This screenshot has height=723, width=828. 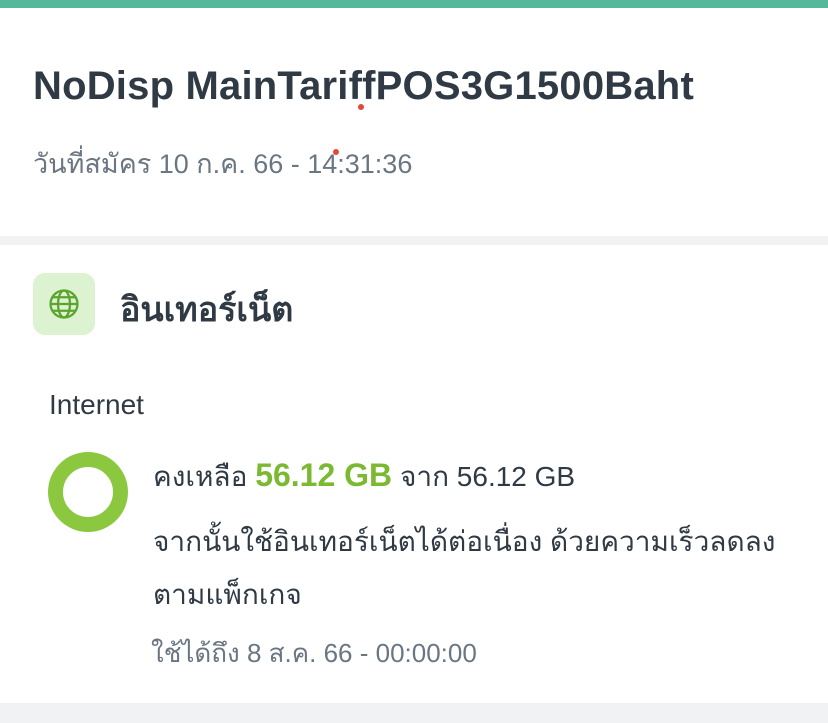 What do you see at coordinates (96, 404) in the screenshot?
I see `quota-label: Internet` at bounding box center [96, 404].